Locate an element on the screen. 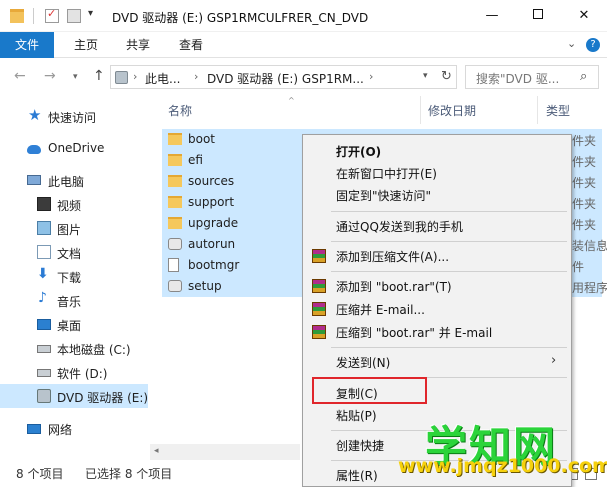 The width and height of the screenshot is (607, 487). sidebar-item-label: 软件 (D:) is located at coordinates (82, 374).